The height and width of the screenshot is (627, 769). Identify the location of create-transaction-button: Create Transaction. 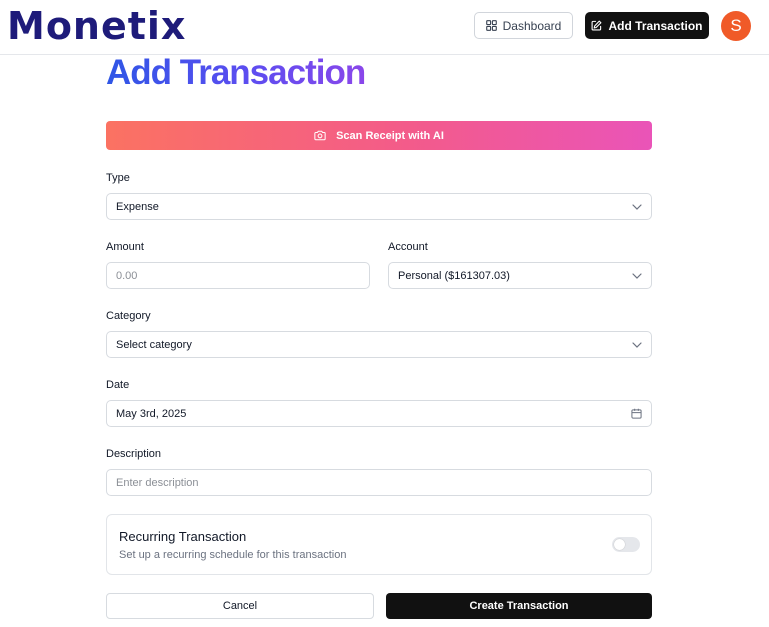
(519, 606).